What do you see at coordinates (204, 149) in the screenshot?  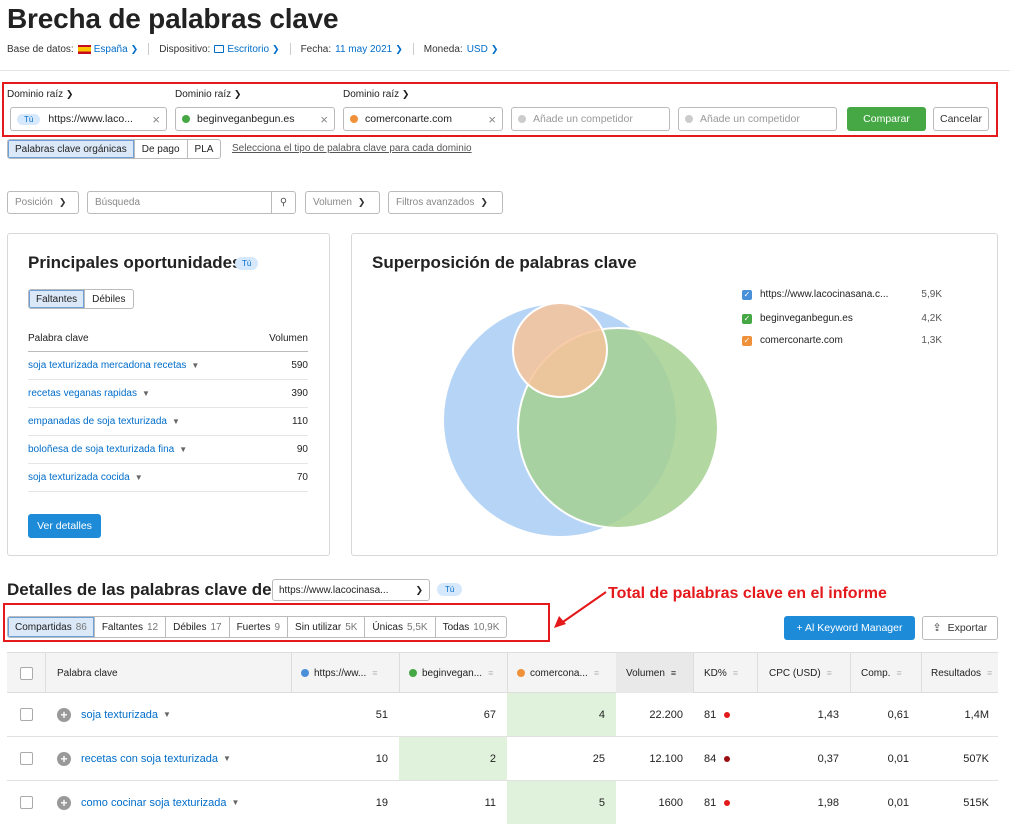 I see `tab-pla: PLA` at bounding box center [204, 149].